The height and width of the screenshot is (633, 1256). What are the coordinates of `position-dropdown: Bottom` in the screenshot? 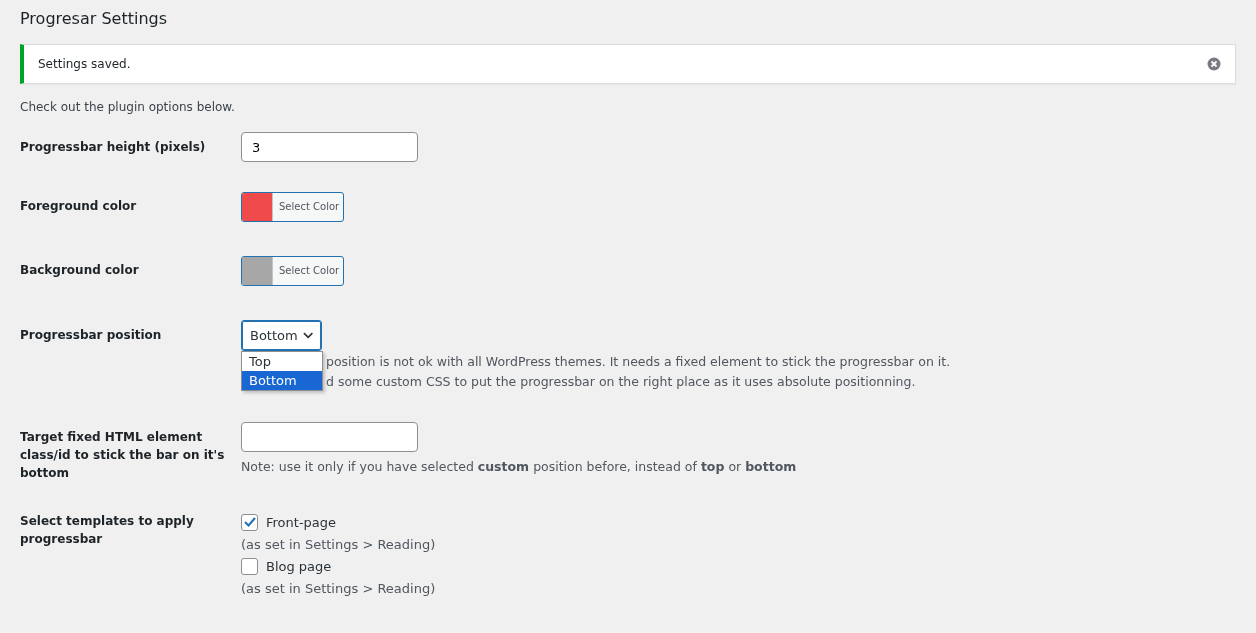 It's located at (281, 335).